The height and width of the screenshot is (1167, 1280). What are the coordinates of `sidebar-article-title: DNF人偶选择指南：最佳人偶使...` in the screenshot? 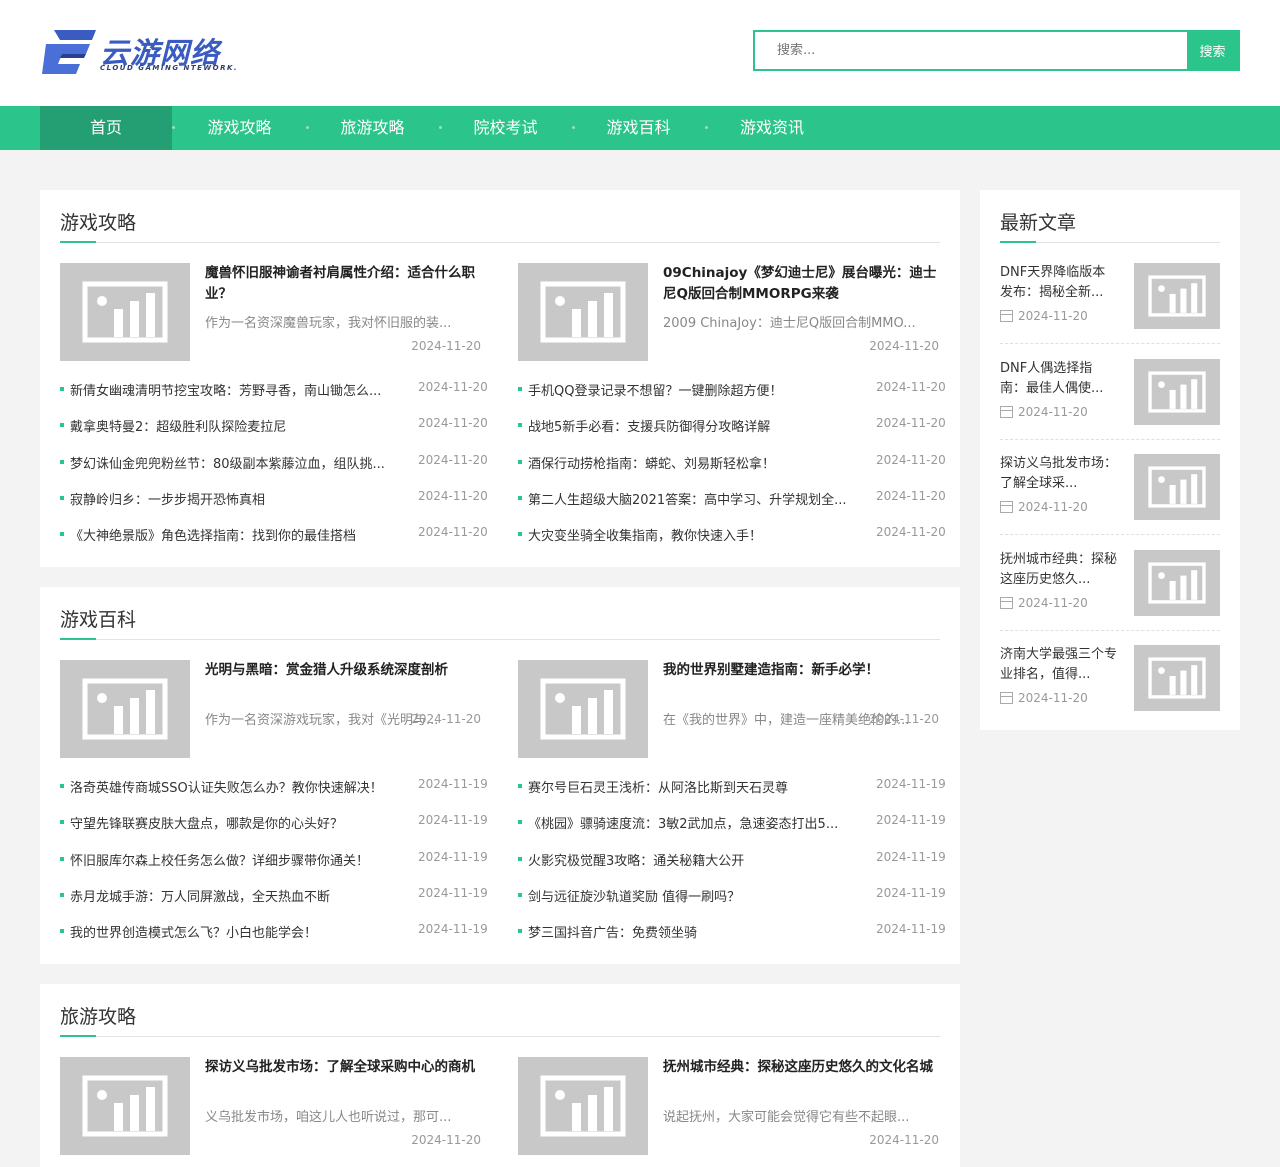 It's located at (1059, 379).